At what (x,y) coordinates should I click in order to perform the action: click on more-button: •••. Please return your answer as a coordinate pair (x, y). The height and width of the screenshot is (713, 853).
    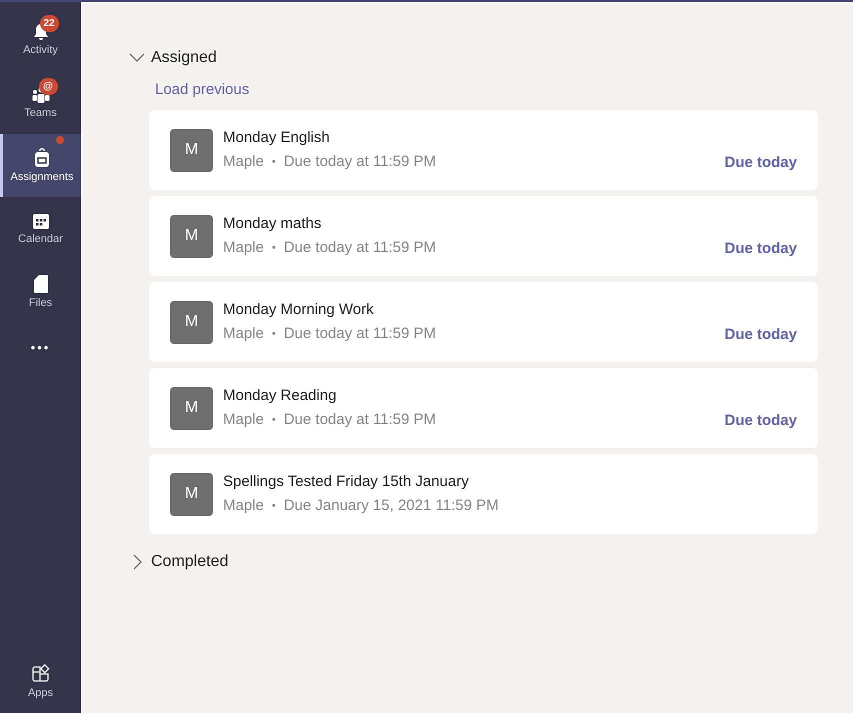
    Looking at the image, I should click on (40, 348).